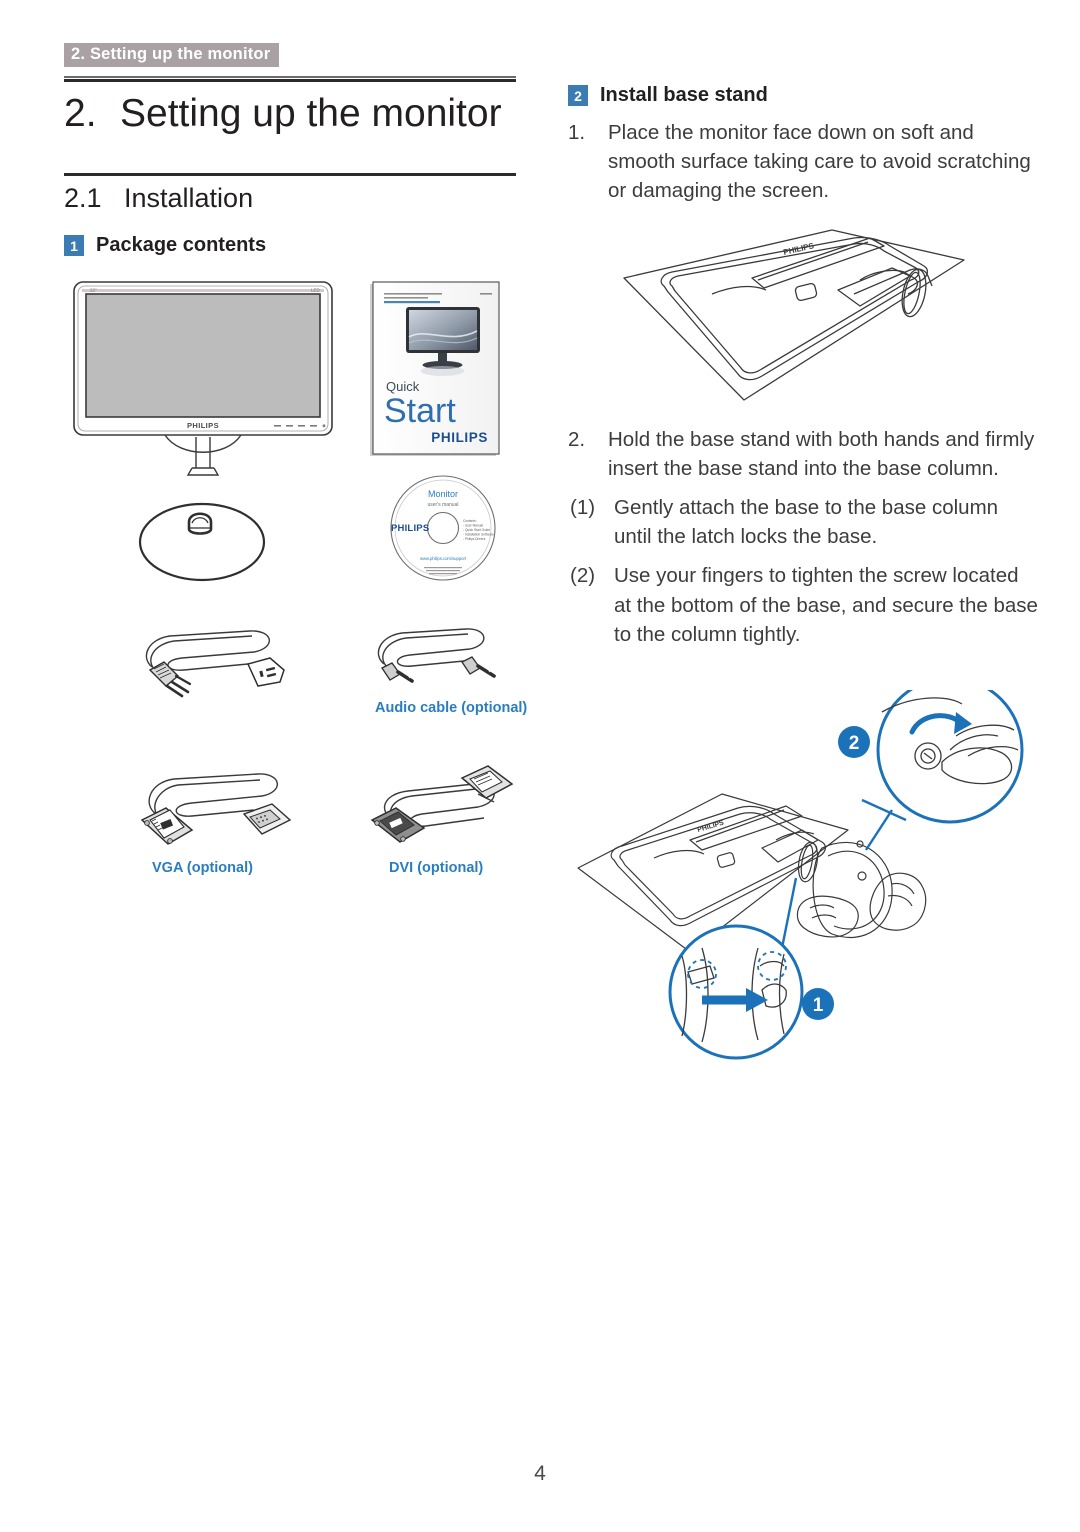 This screenshot has width=1080, height=1532. Describe the element at coordinates (578, 95) in the screenshot. I see `badge-number-2: 2` at that location.